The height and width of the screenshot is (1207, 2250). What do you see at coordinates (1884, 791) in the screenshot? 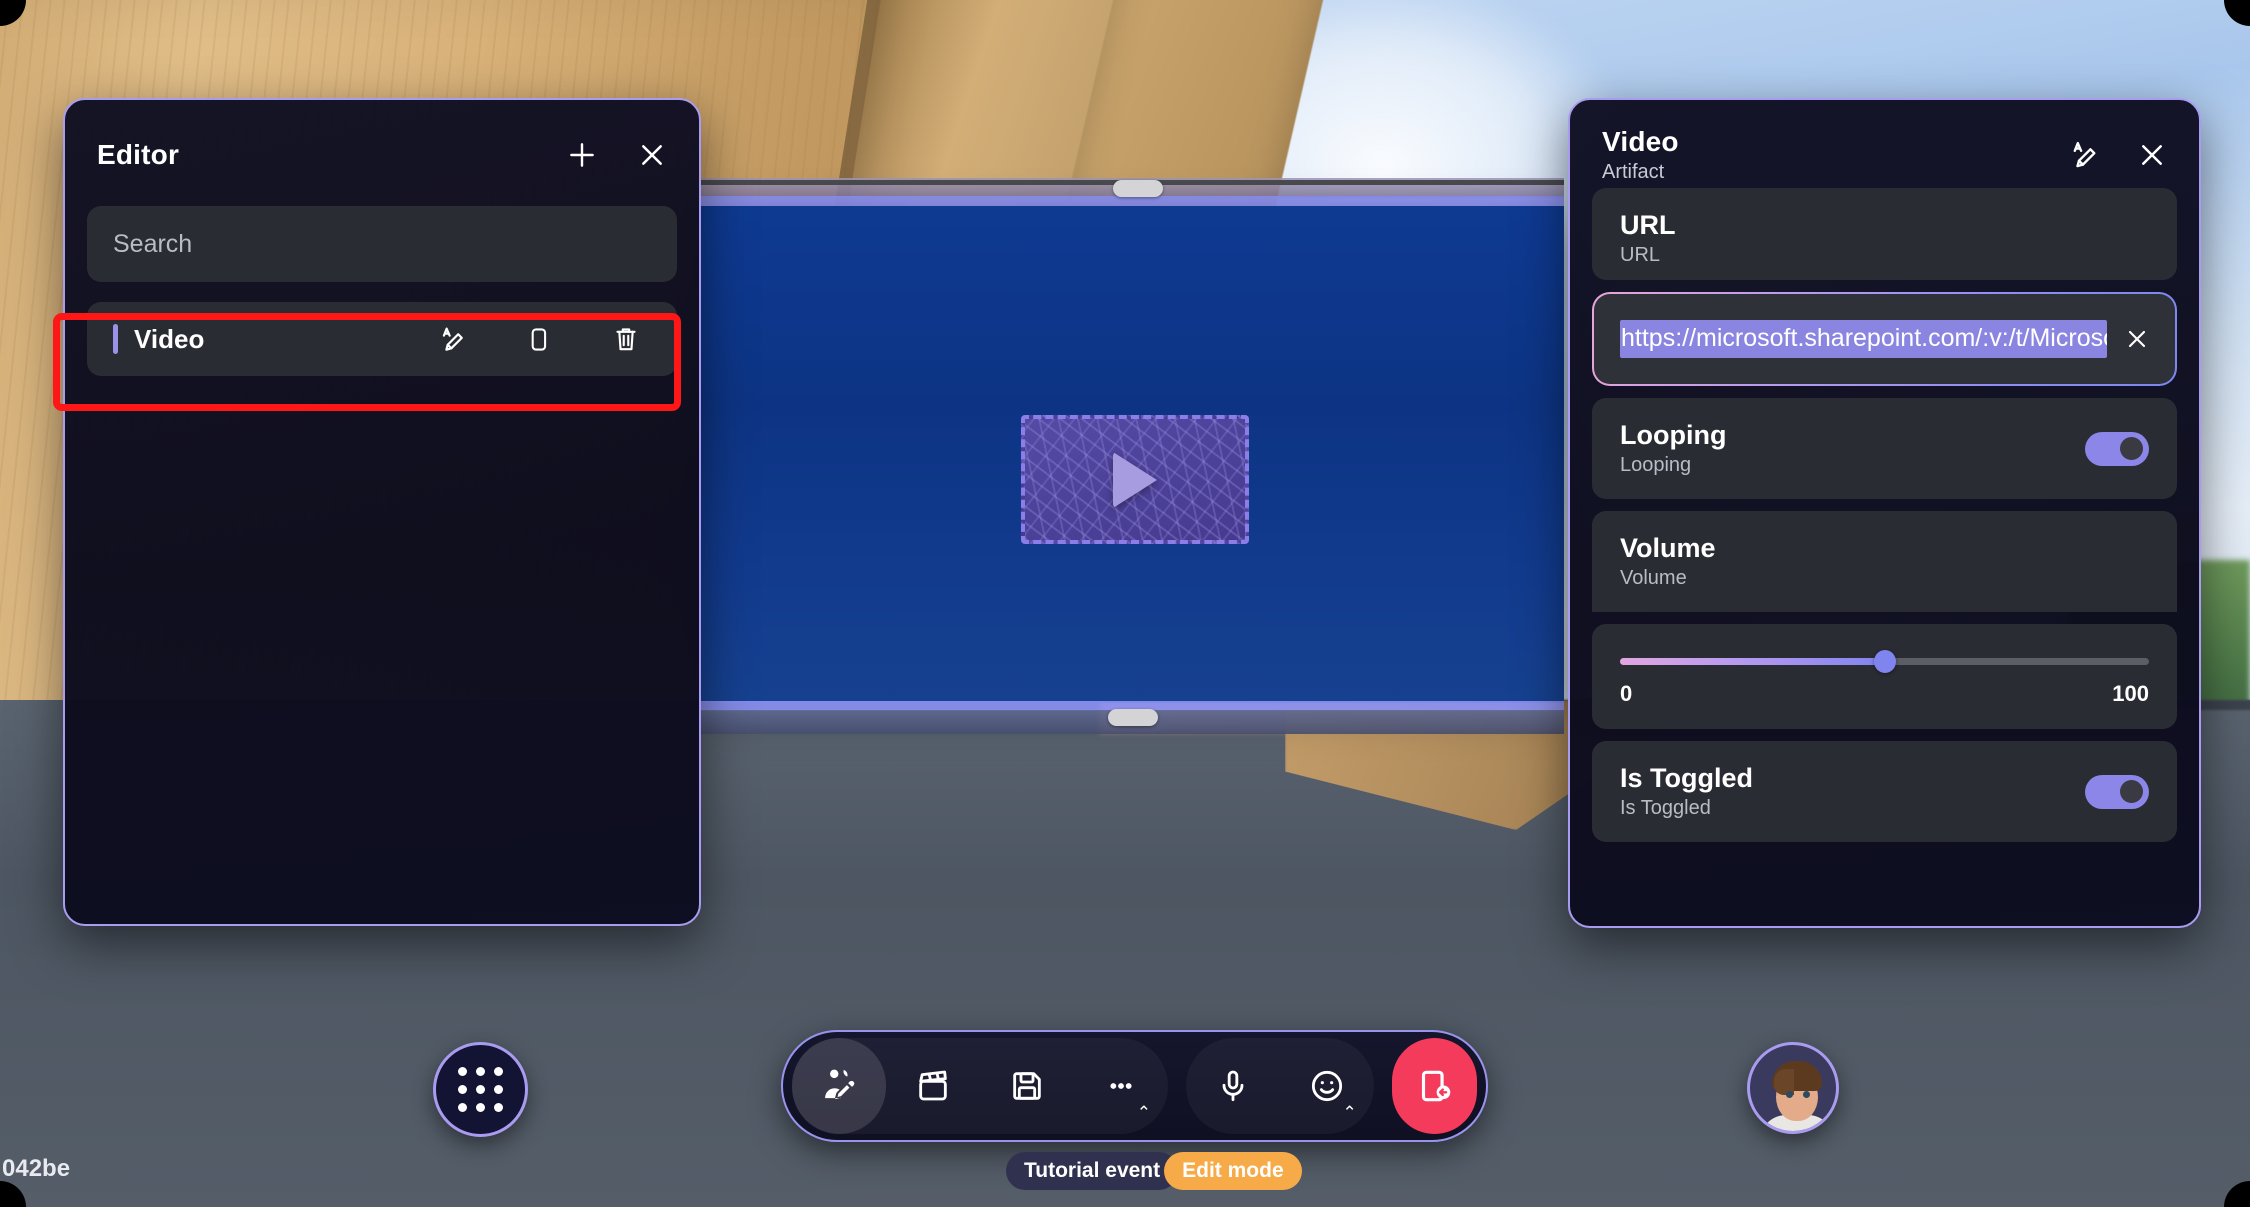
I see `is-toggled-property-card: Is Toggled Is Toggled` at bounding box center [1884, 791].